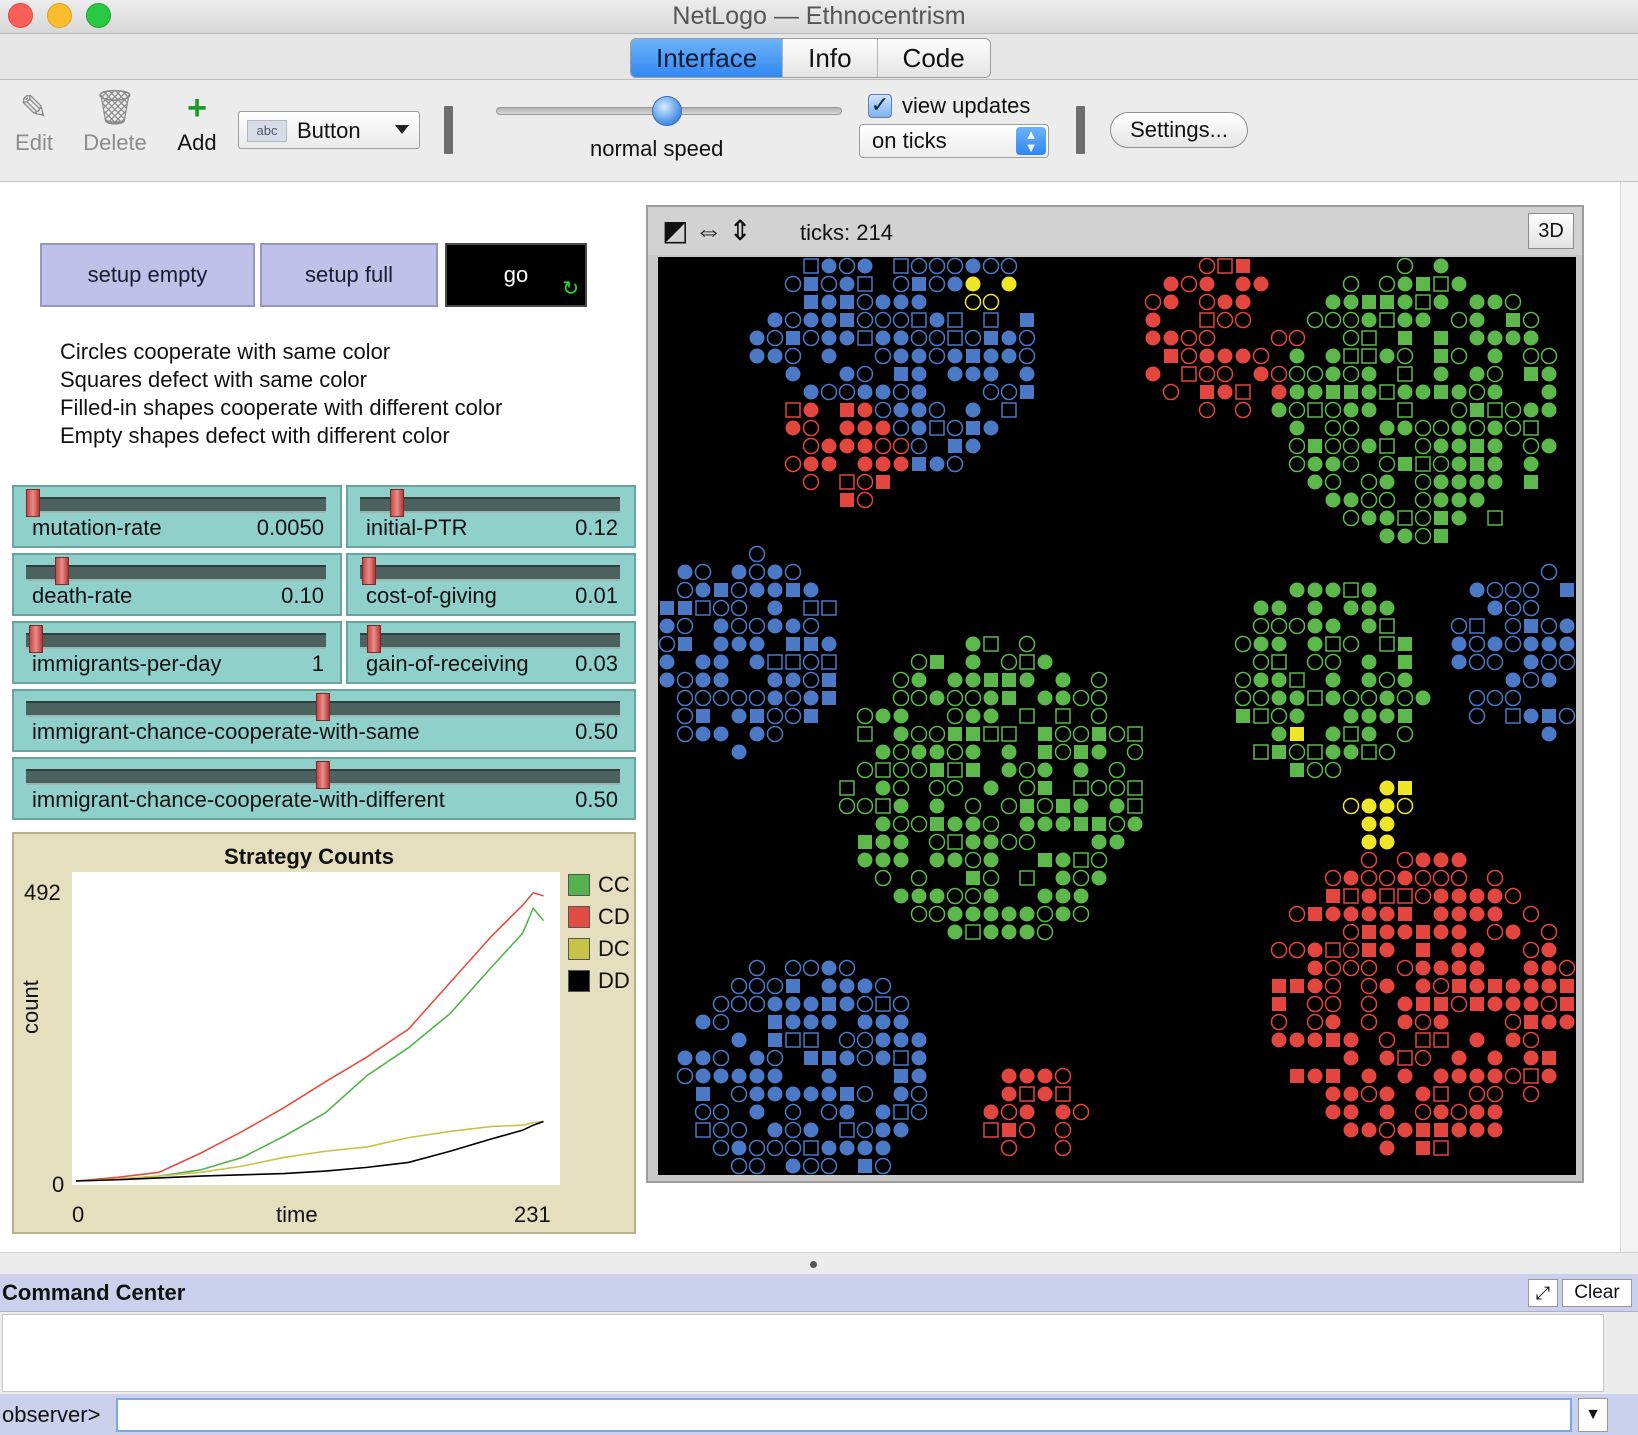 The height and width of the screenshot is (1435, 1638). Describe the element at coordinates (880, 106) in the screenshot. I see `view-updates-checkbox: ✓` at that location.